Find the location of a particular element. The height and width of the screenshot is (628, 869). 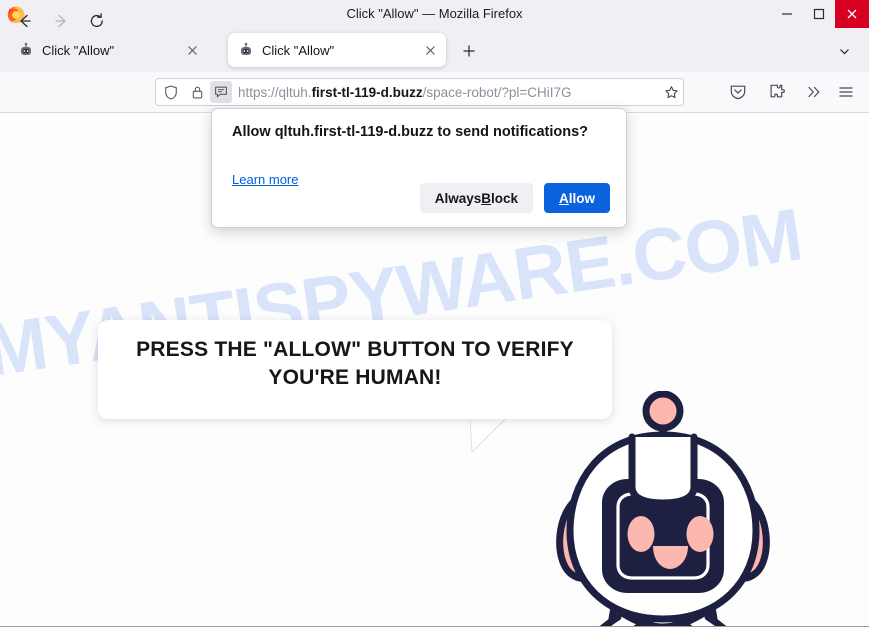

robot-left-eye is located at coordinates (641, 534).